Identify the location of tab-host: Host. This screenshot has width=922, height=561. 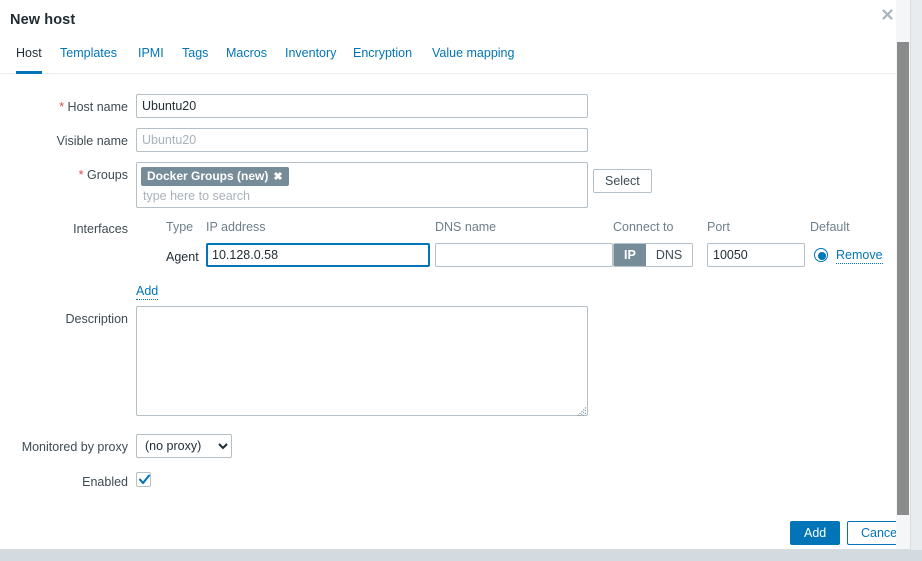
(29, 60).